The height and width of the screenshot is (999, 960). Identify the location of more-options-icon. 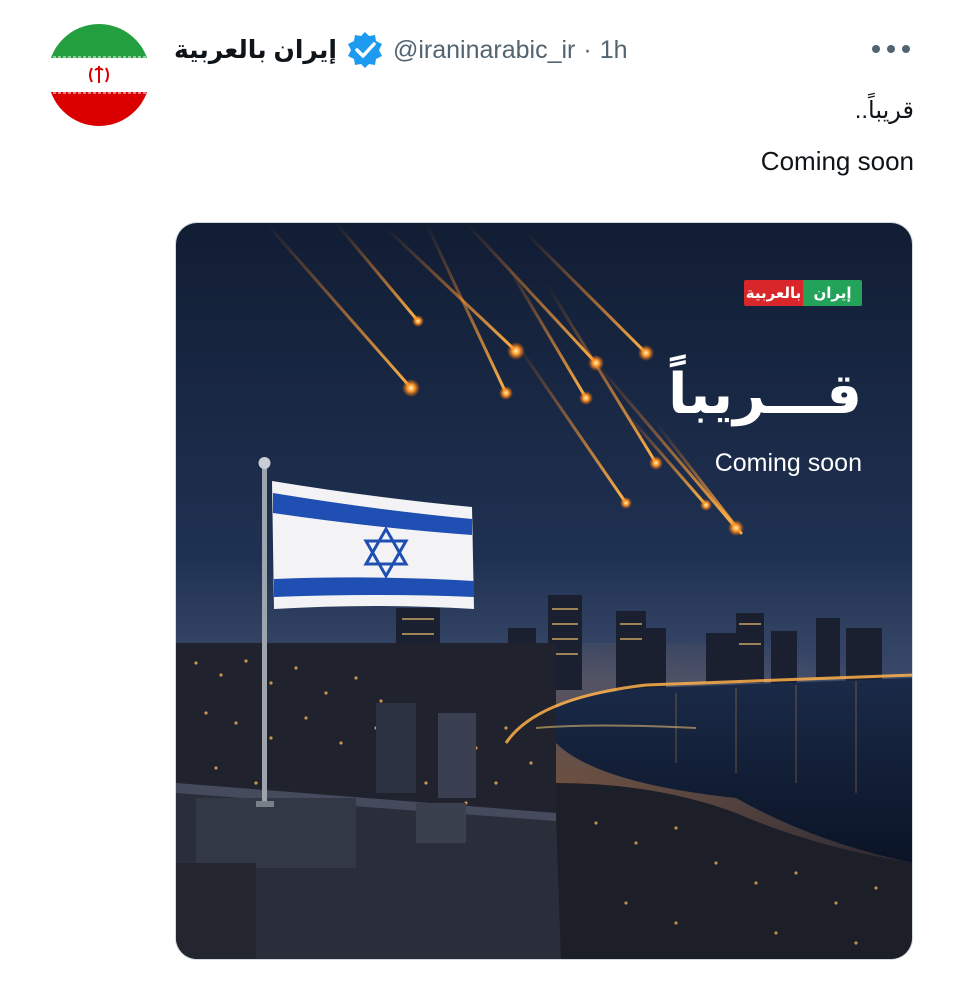
(891, 49).